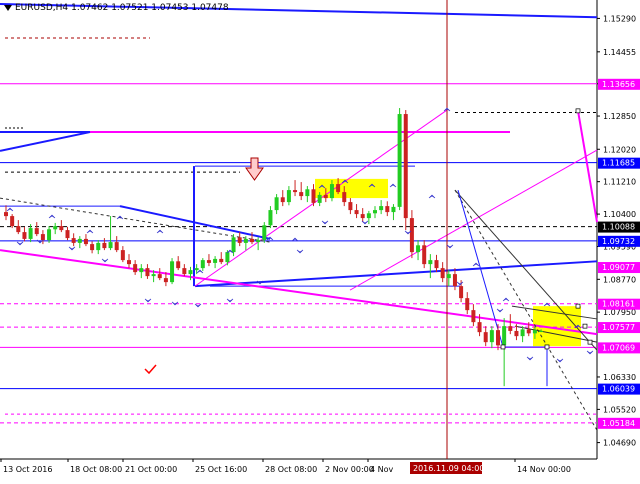 The image size is (640, 484). Describe the element at coordinates (619, 149) in the screenshot. I see `price-tick-label: 1.12020` at that location.